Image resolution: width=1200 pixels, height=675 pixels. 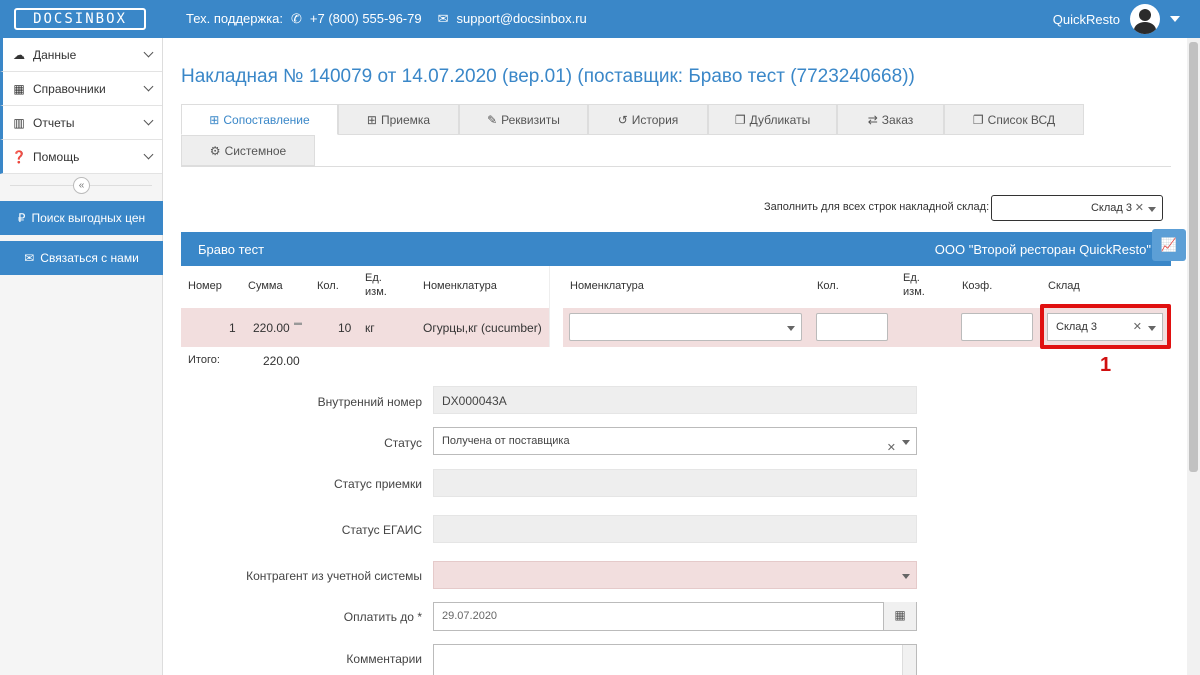 What do you see at coordinates (366, 19) in the screenshot?
I see `support-phone: +7 (800) 555-96-79` at bounding box center [366, 19].